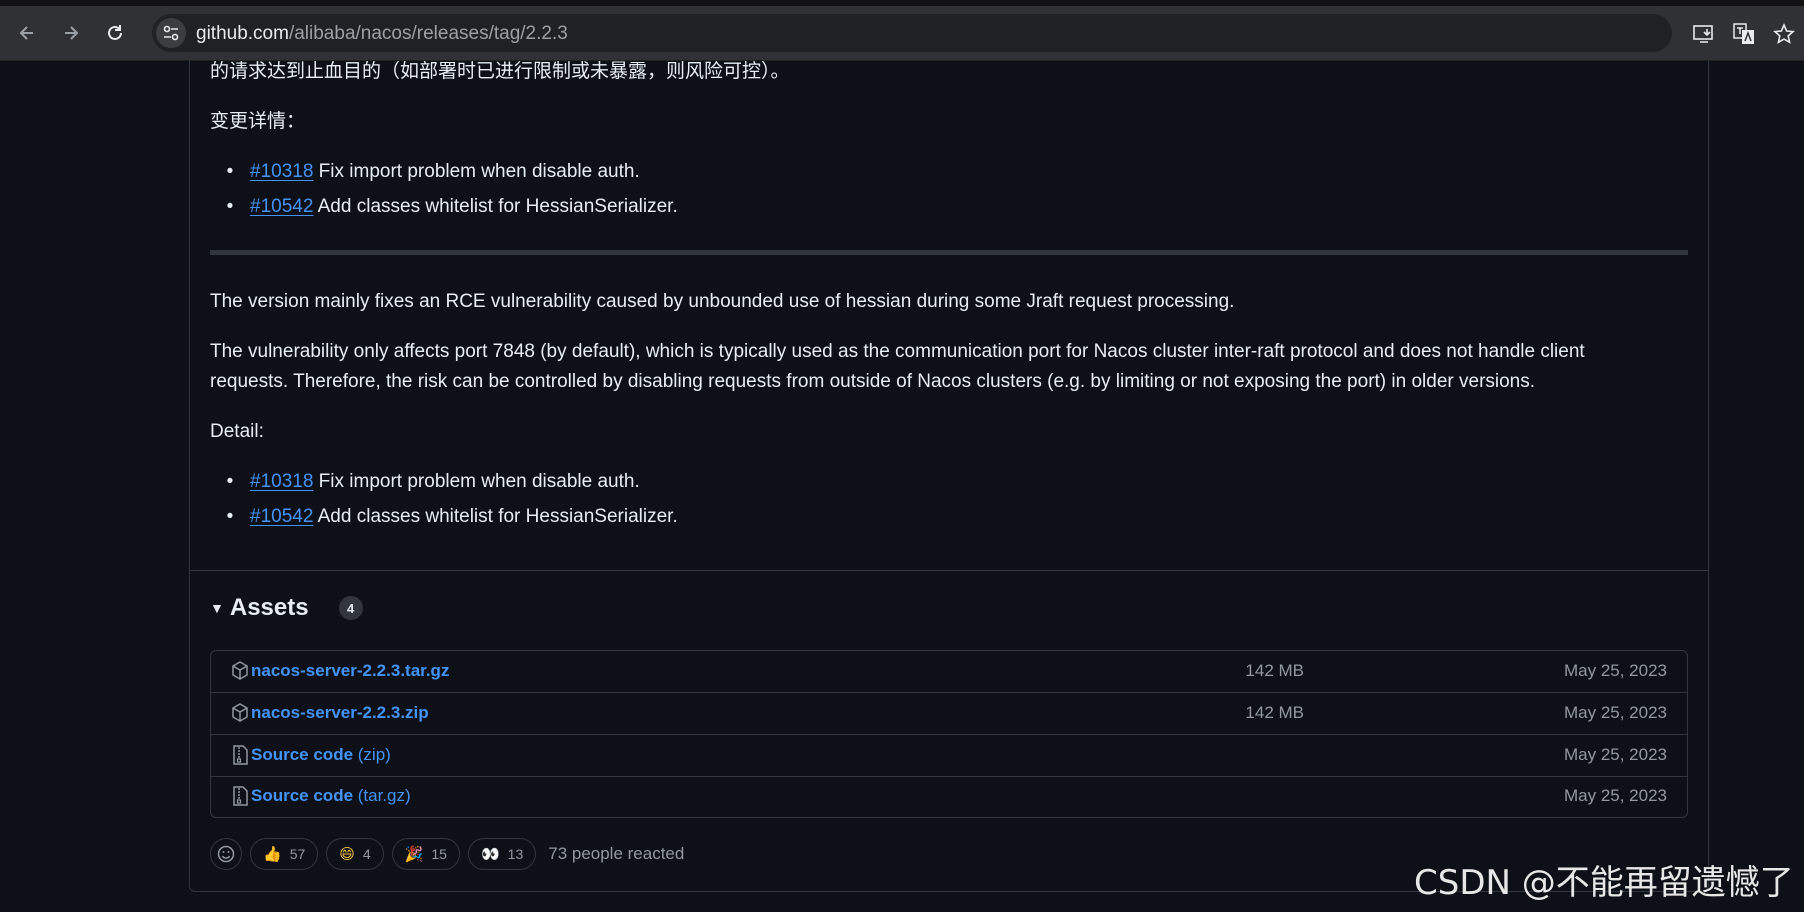 The width and height of the screenshot is (1804, 912). Describe the element at coordinates (350, 608) in the screenshot. I see `assets-counter: 4` at that location.